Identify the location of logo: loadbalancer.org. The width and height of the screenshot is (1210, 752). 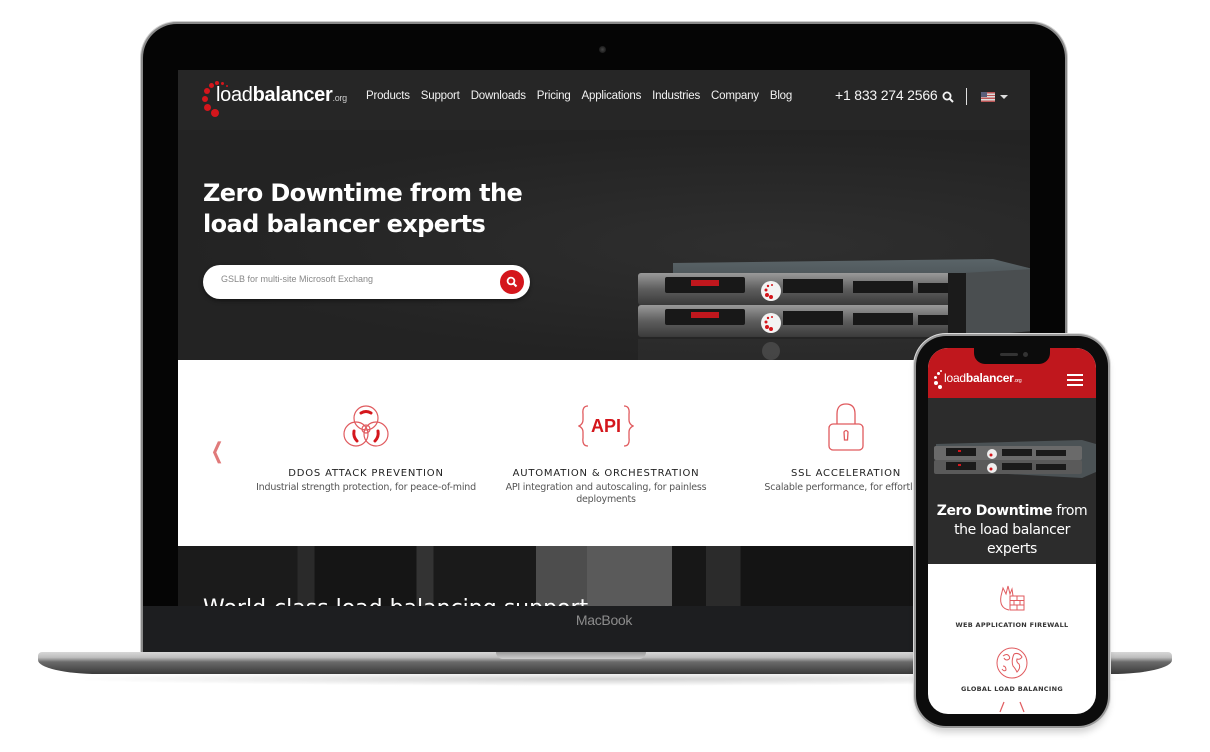
(277, 98).